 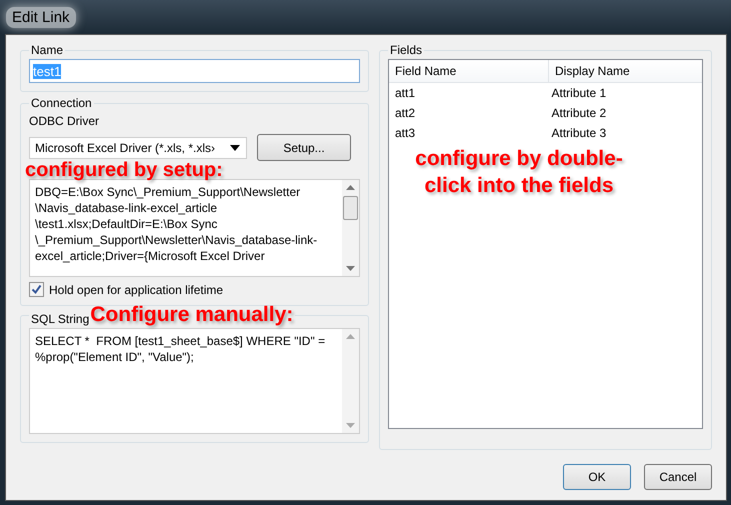 I want to click on dialog-button: Cancel, so click(x=678, y=477).